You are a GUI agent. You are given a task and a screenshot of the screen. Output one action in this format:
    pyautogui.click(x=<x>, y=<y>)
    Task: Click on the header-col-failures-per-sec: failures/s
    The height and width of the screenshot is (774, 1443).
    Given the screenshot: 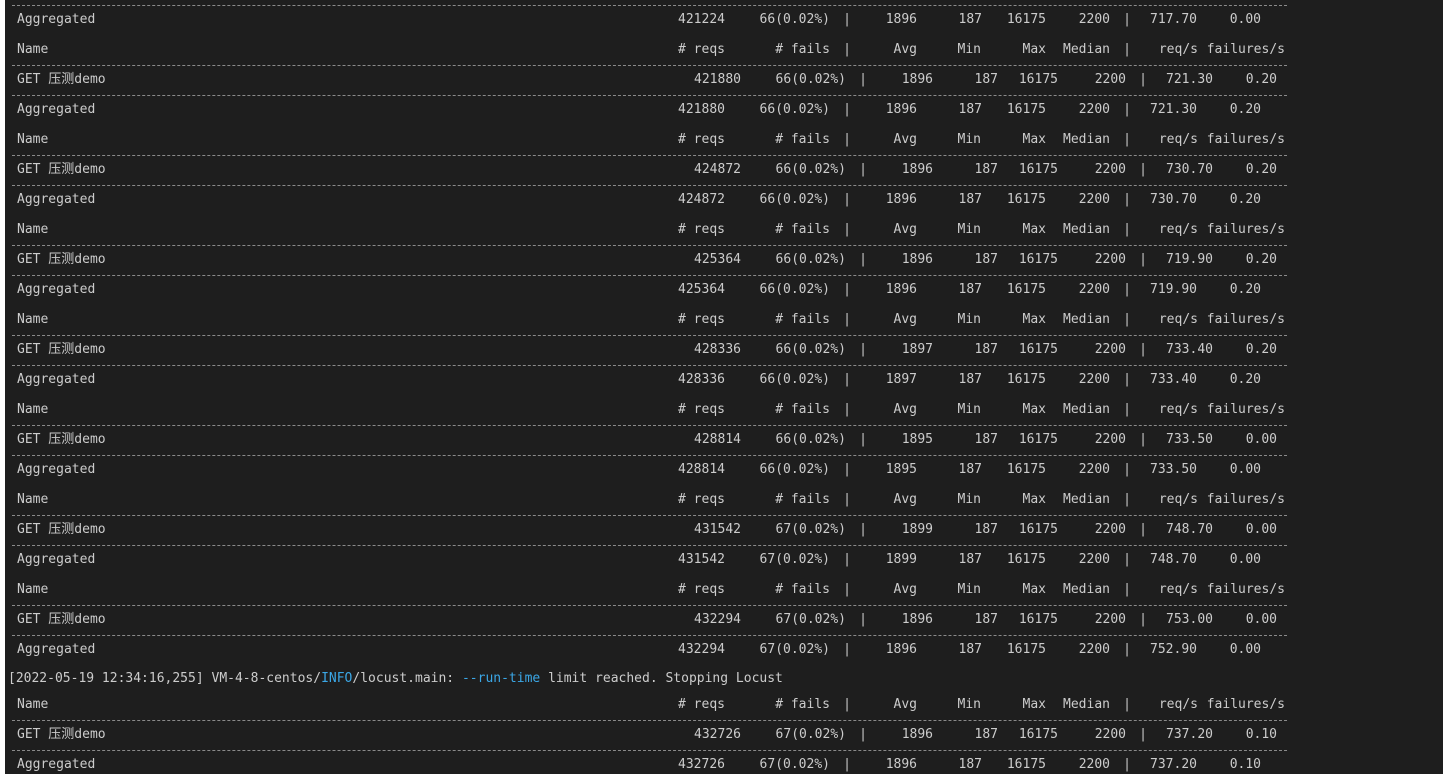 What is the action you would take?
    pyautogui.click(x=1245, y=319)
    